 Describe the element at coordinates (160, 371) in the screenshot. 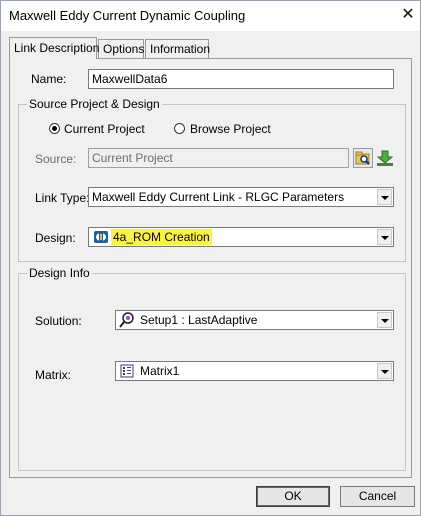

I see `matrix-value: Matrix1` at that location.